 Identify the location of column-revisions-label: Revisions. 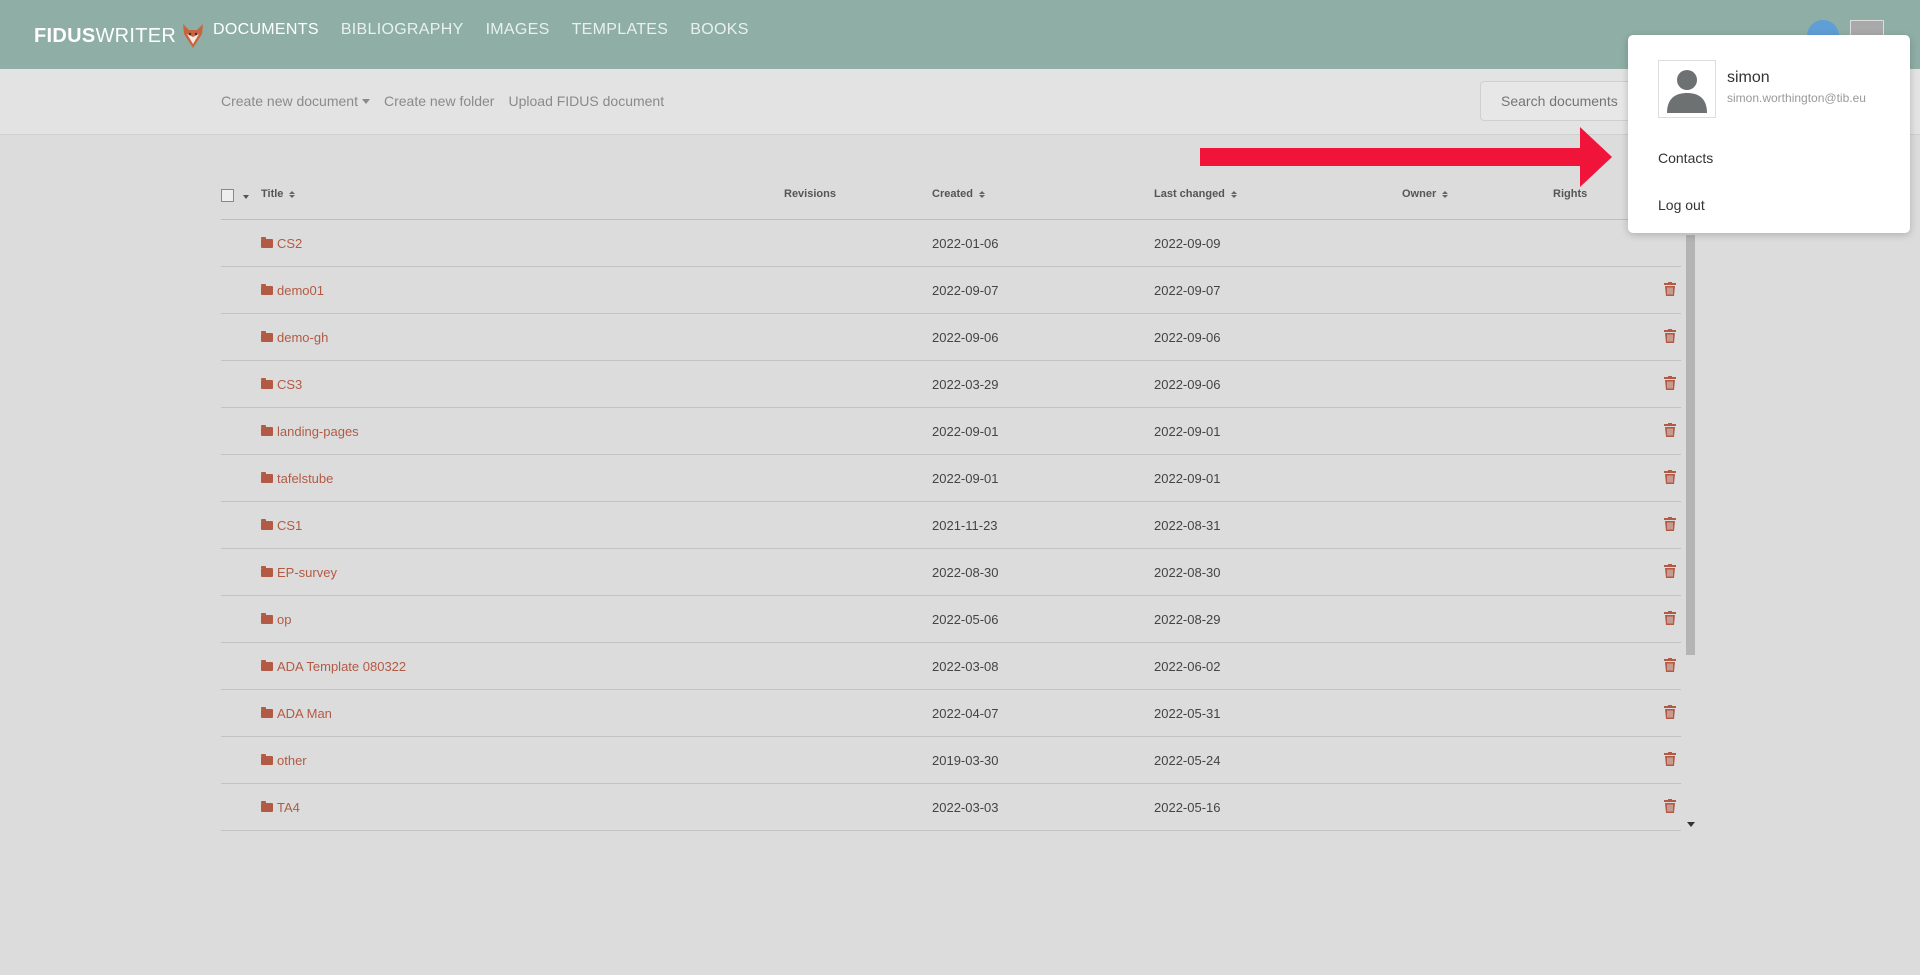
(810, 194).